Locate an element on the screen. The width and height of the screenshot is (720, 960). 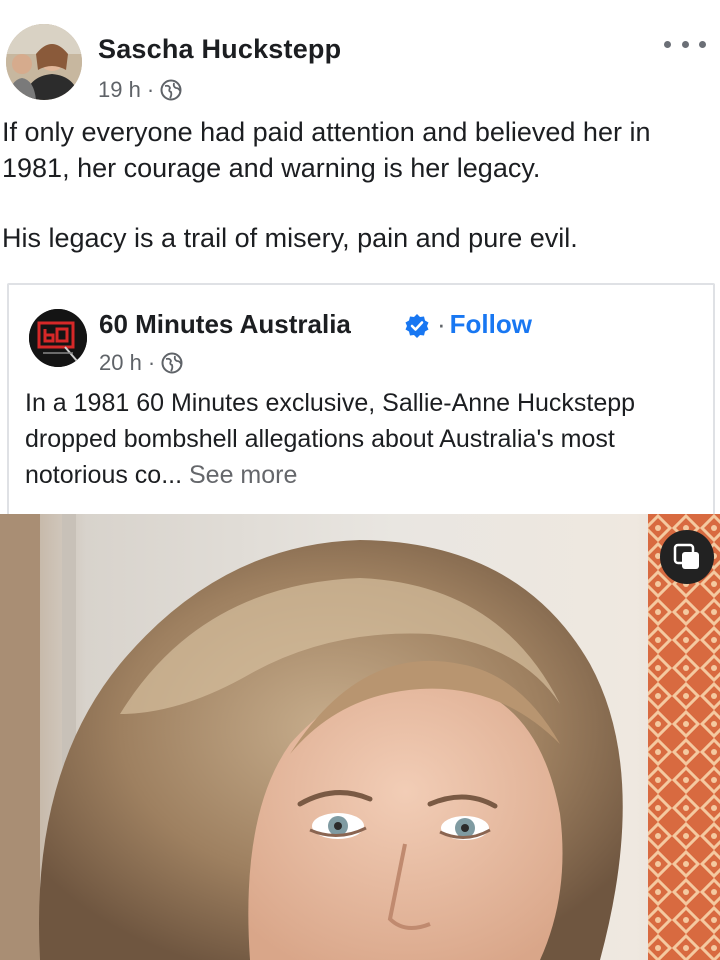
author-name: Sascha Huckstepp is located at coordinates (219, 49).